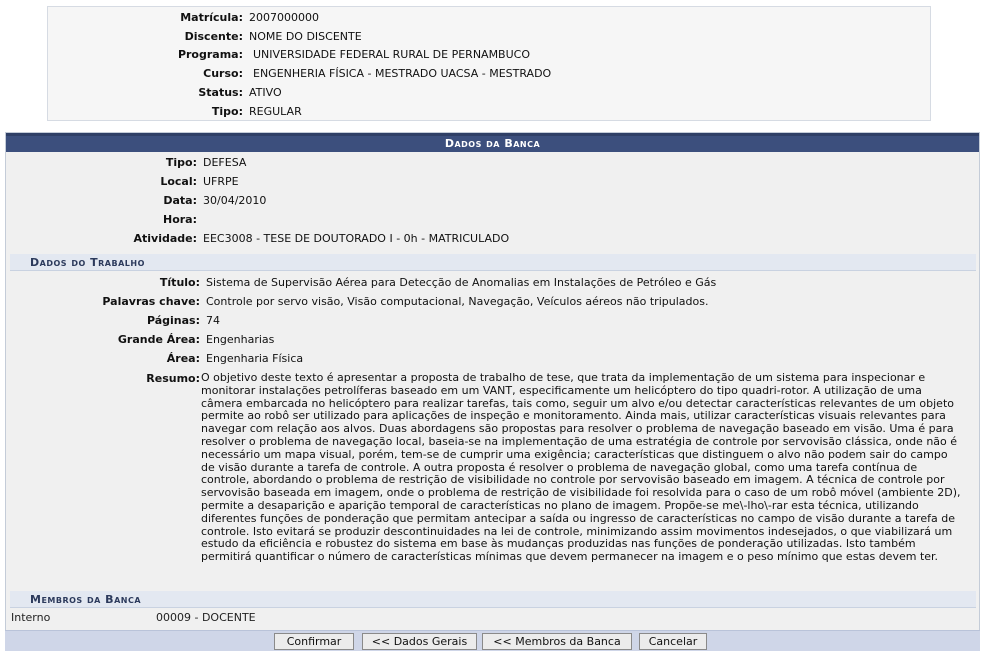 The image size is (984, 656). I want to click on grande-area-label: Grande Área:, so click(158, 339).